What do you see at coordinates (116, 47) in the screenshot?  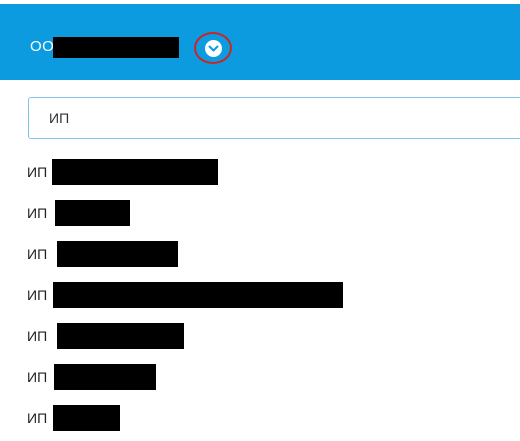 I see `redacted-org-name` at bounding box center [116, 47].